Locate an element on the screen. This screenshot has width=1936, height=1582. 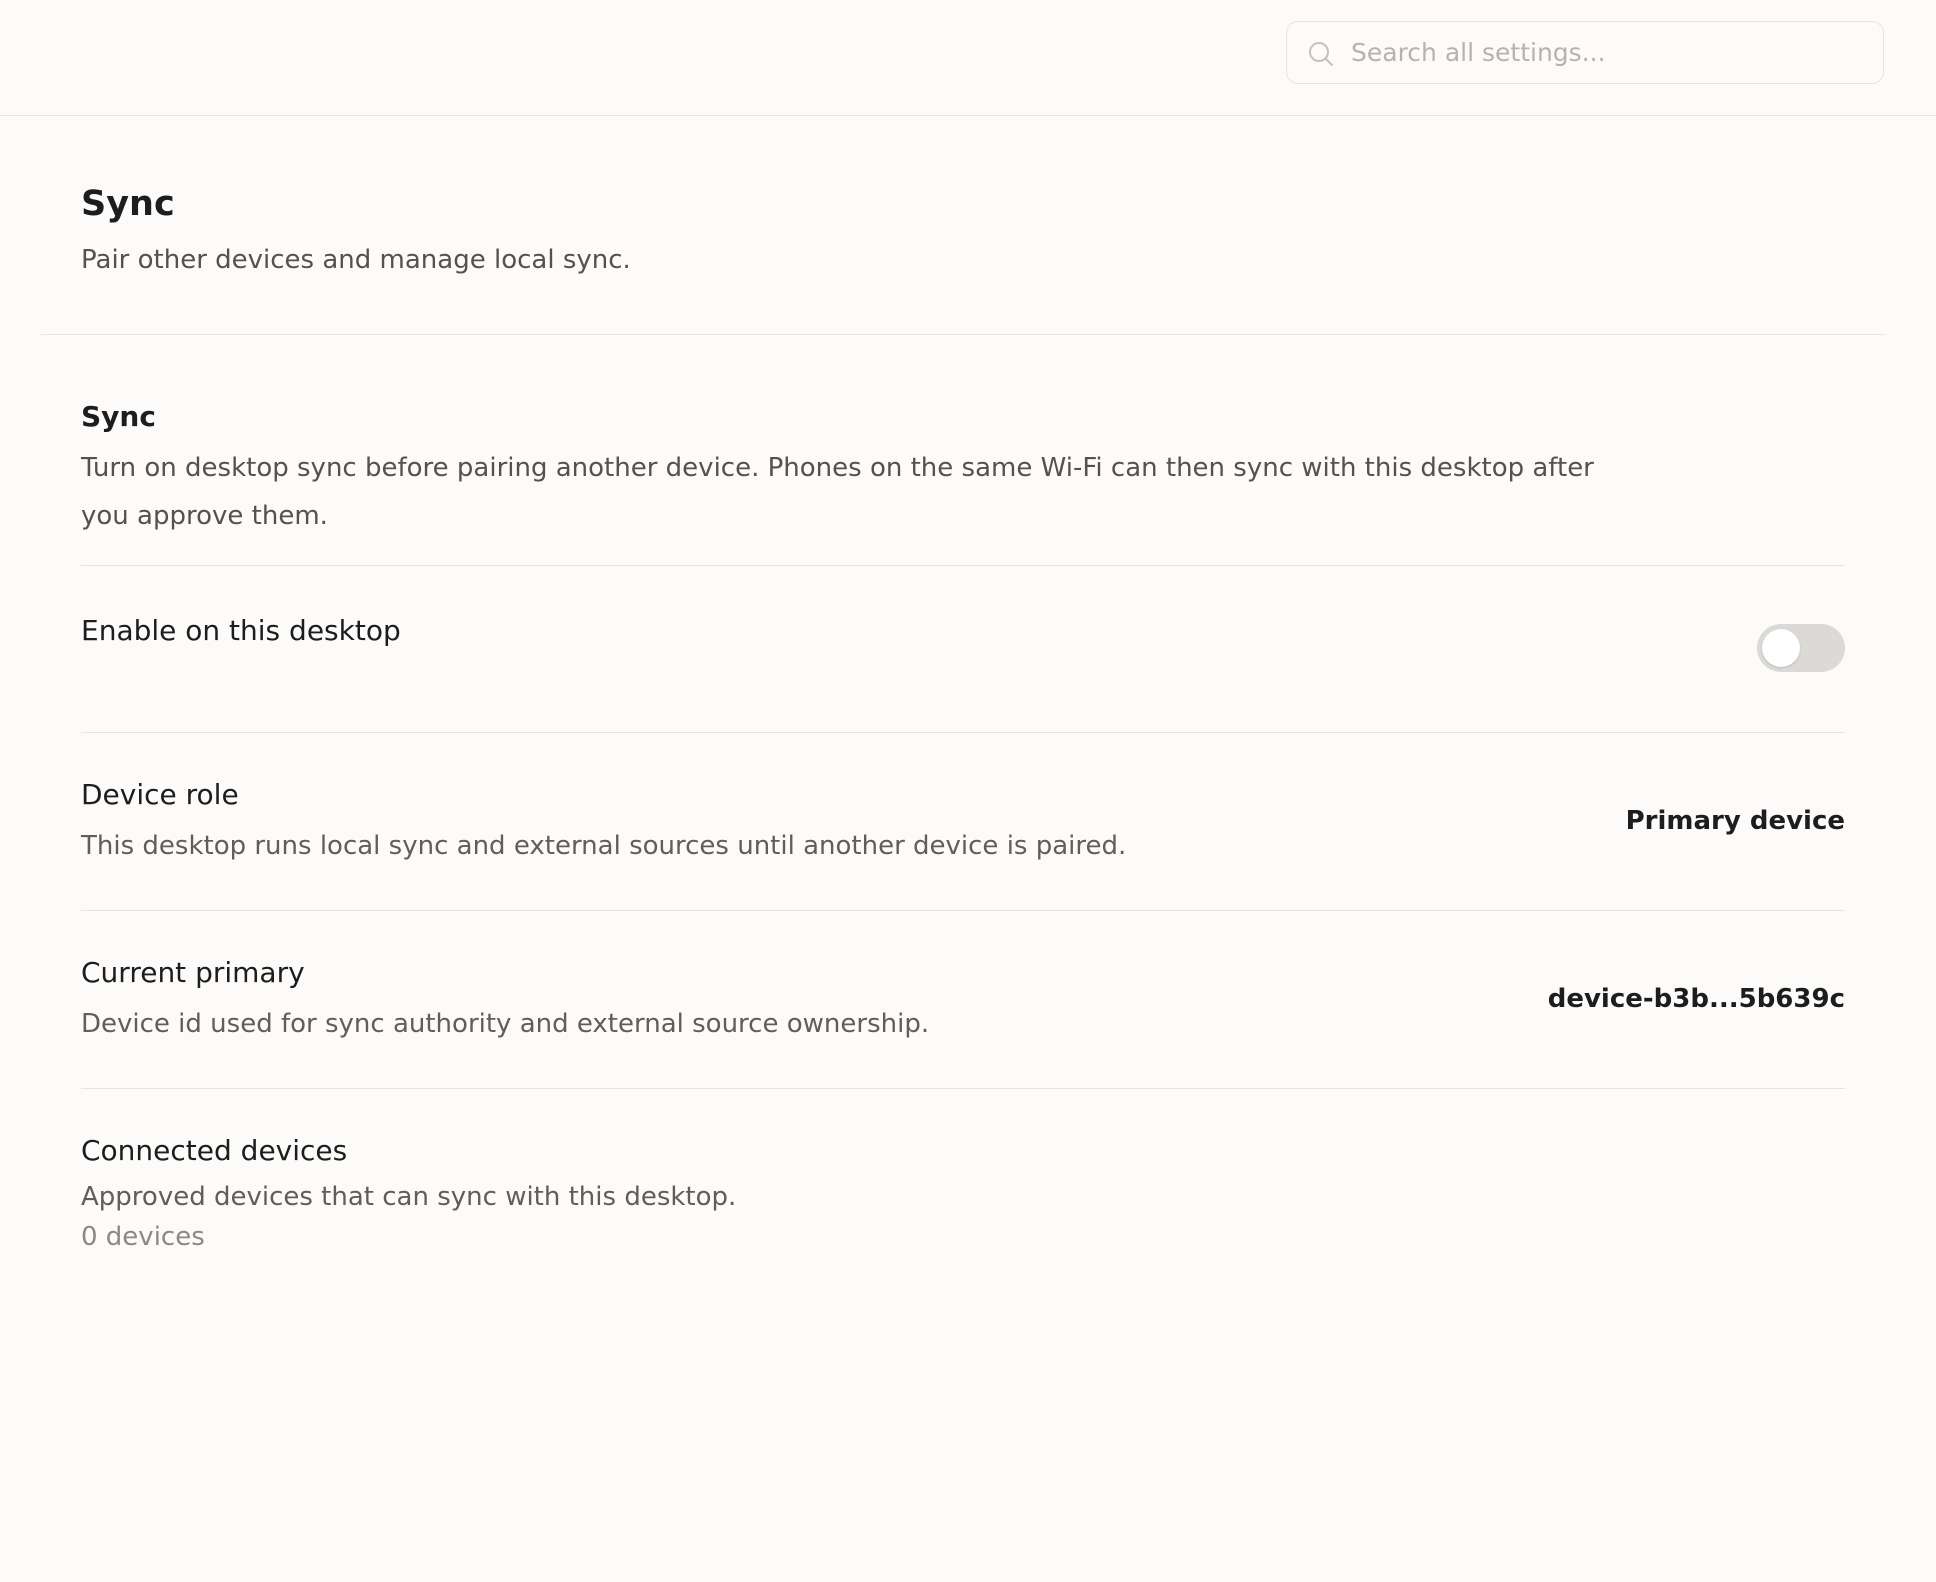
page-title: Sync is located at coordinates (128, 204).